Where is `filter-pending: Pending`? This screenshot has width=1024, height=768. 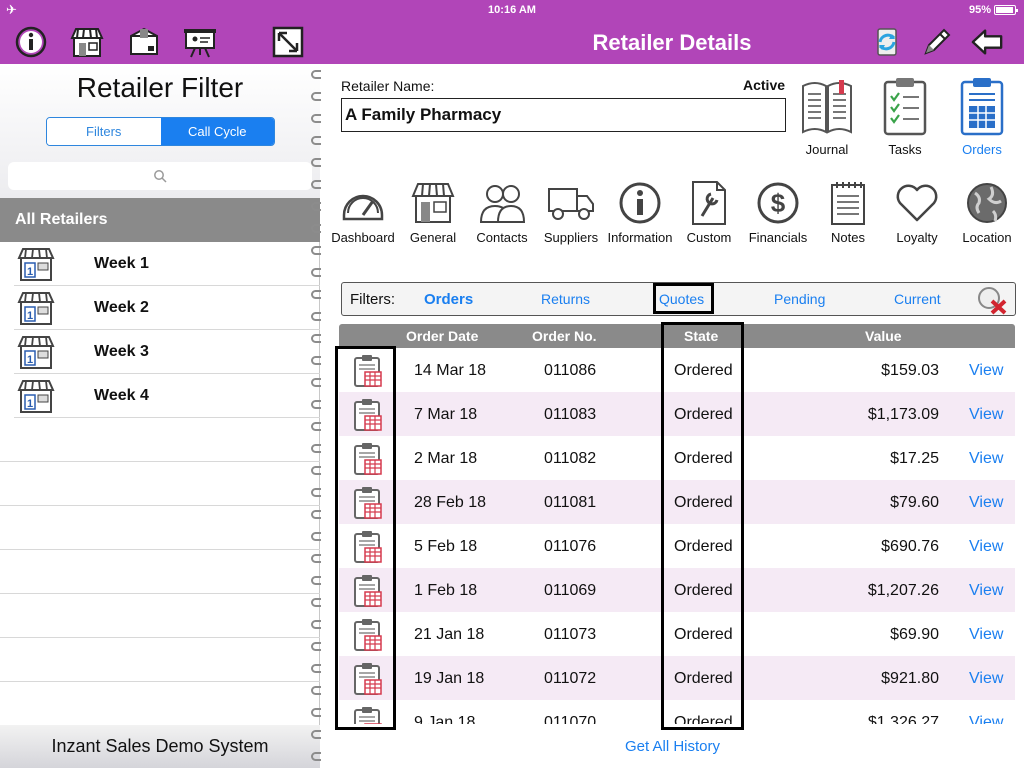
filter-pending: Pending is located at coordinates (799, 299).